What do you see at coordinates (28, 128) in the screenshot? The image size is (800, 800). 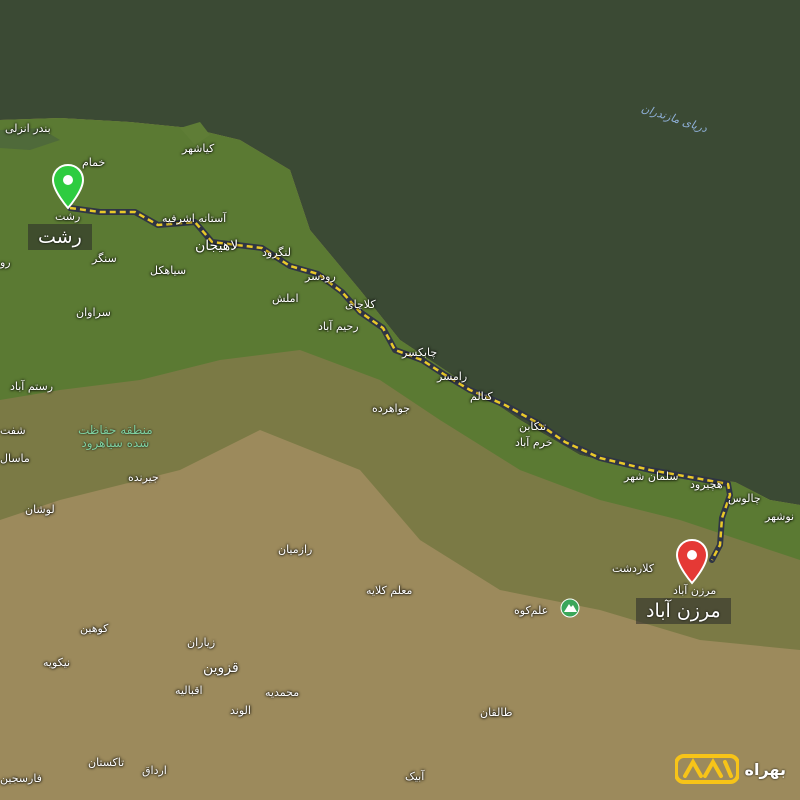 I see `place-bandar-anzali: بندر انزلی` at bounding box center [28, 128].